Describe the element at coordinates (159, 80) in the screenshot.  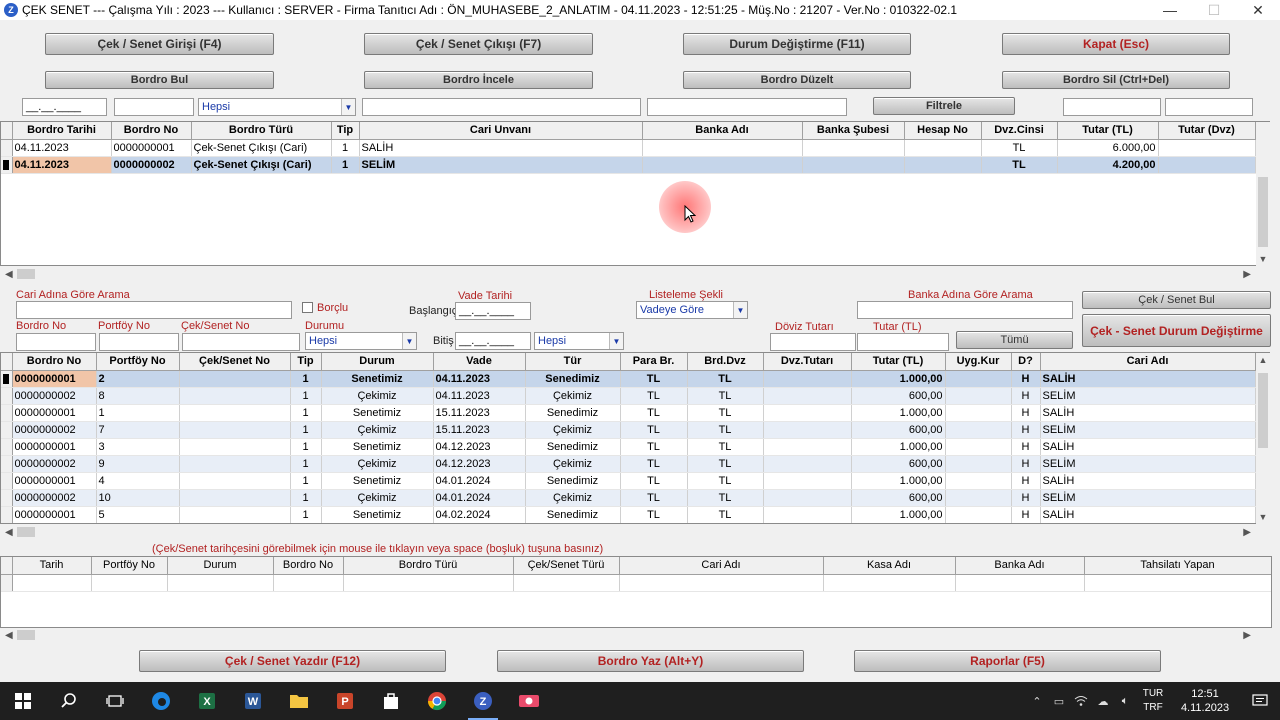
I see `bordro-bul-button: Bordro Bul` at that location.